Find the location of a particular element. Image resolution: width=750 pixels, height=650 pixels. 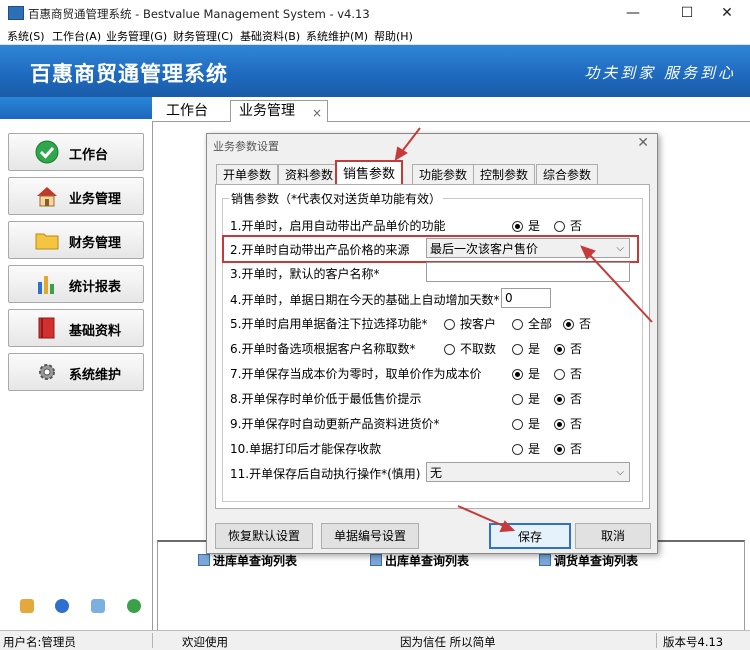

arrow-head is located at coordinates (507, 526).